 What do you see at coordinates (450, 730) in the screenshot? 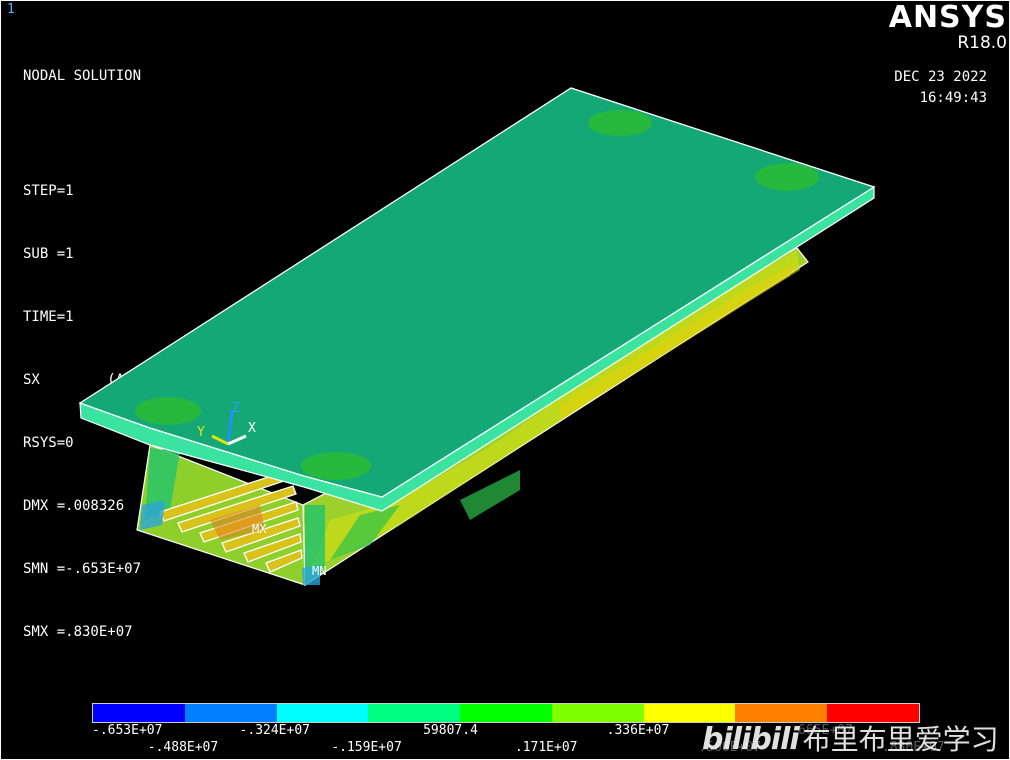
I see `legend-label: 59807.4` at bounding box center [450, 730].